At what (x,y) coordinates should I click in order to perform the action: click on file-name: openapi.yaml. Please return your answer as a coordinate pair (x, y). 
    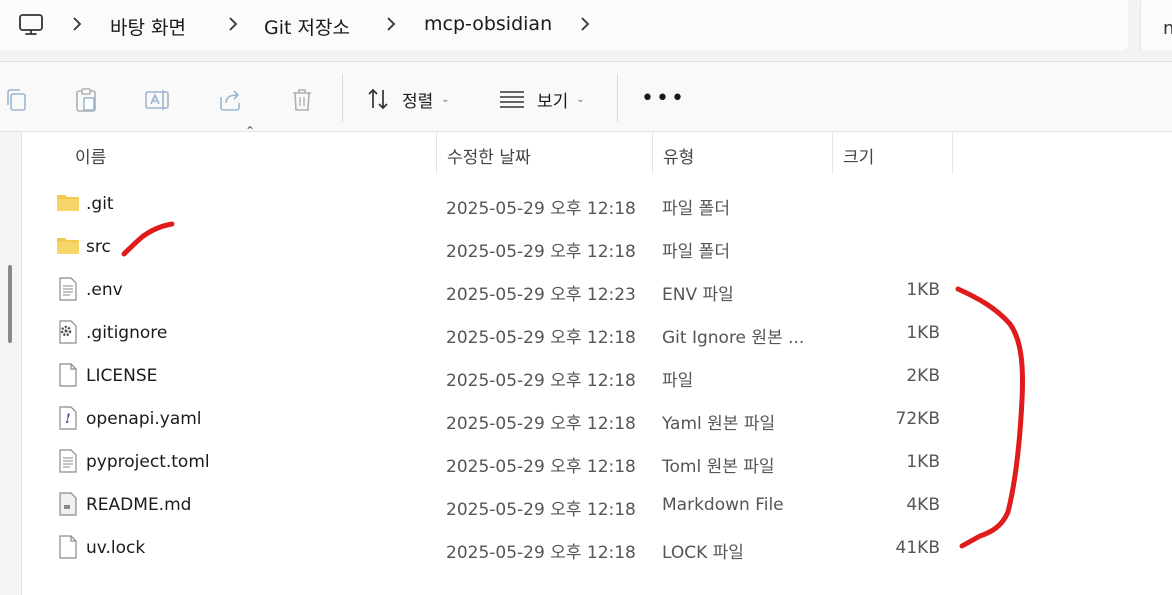
    Looking at the image, I should click on (144, 419).